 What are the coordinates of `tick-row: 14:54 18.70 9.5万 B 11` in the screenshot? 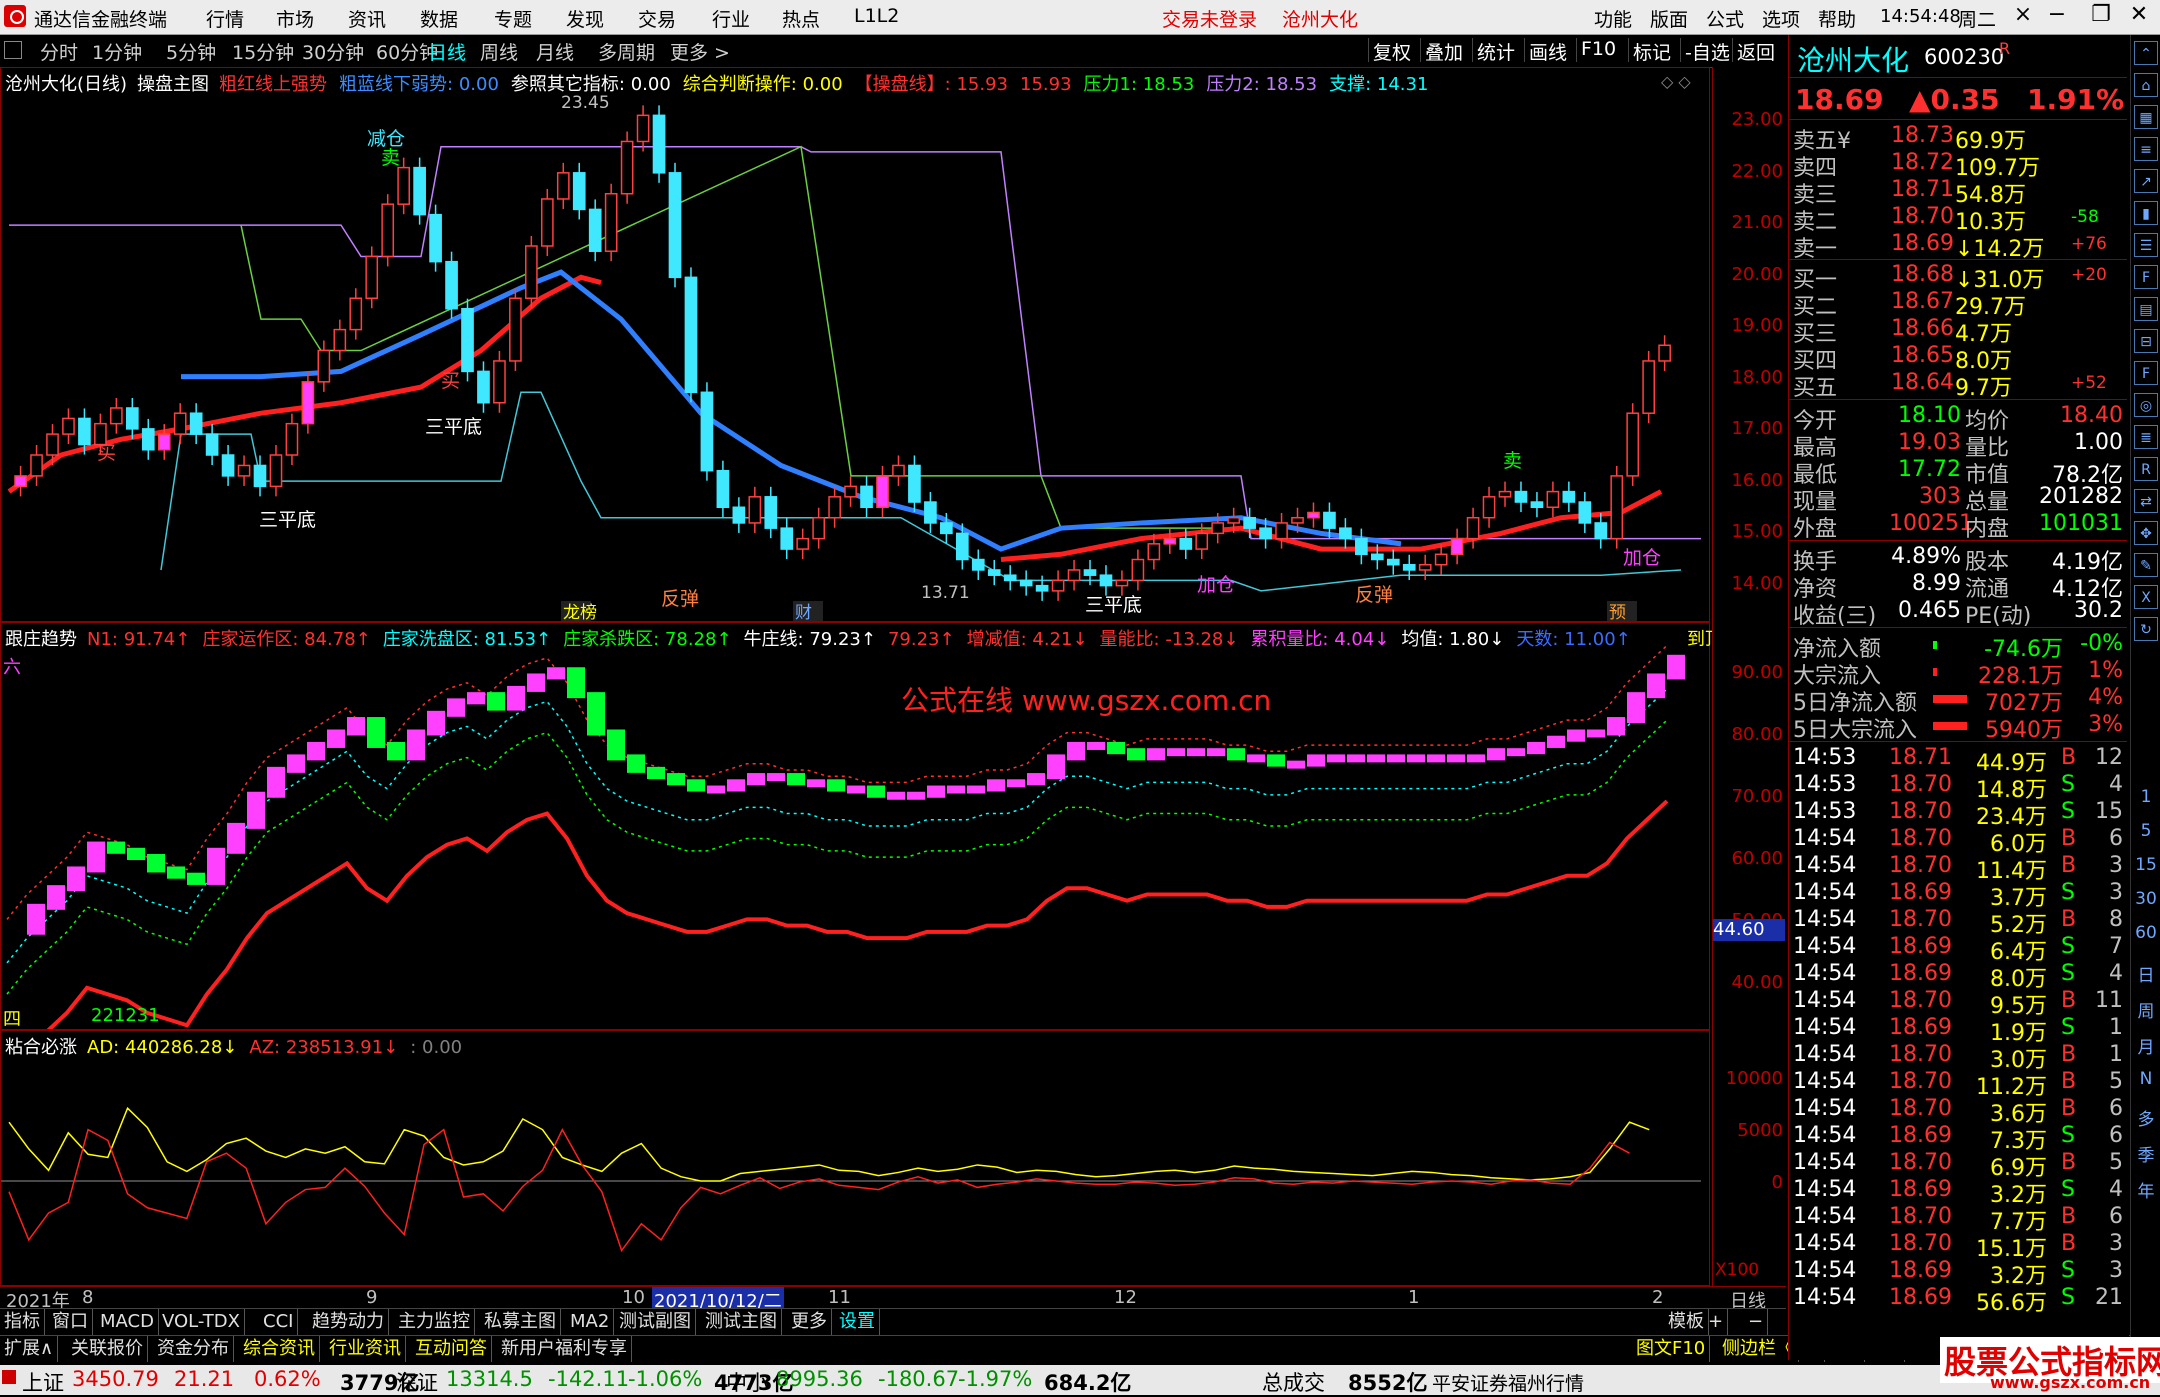 It's located at (1958, 1003).